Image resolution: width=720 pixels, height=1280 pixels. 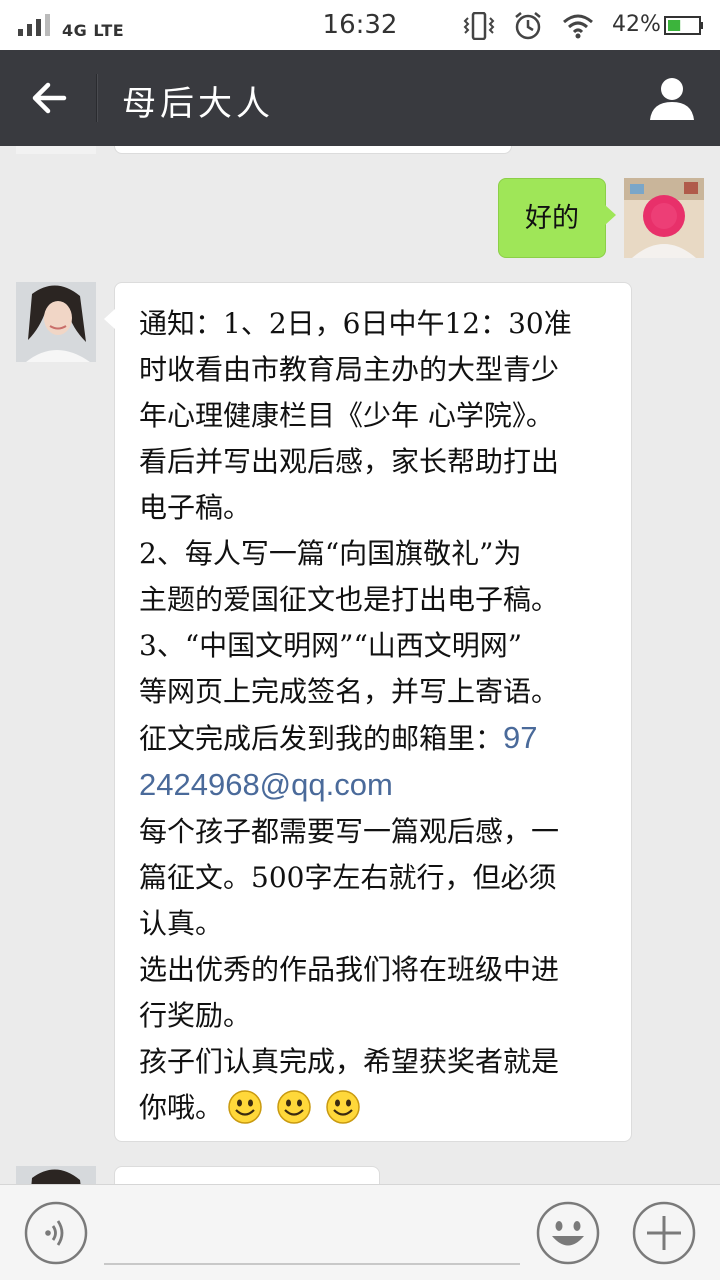 What do you see at coordinates (349, 599) in the screenshot?
I see `message-line: 主题的爱国征文也是打出电子稿。` at bounding box center [349, 599].